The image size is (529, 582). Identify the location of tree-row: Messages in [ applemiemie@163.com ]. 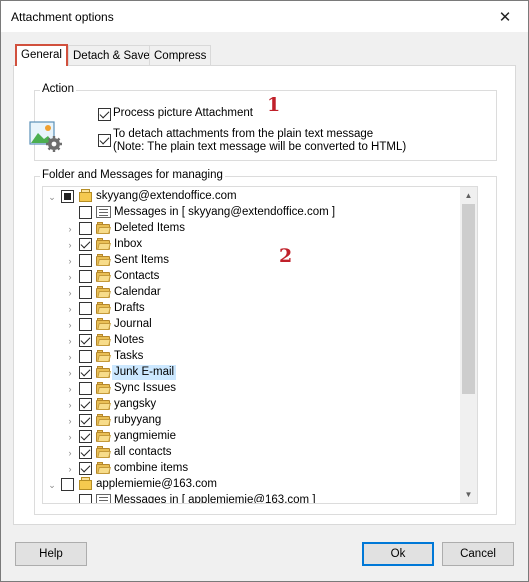
(249, 498).